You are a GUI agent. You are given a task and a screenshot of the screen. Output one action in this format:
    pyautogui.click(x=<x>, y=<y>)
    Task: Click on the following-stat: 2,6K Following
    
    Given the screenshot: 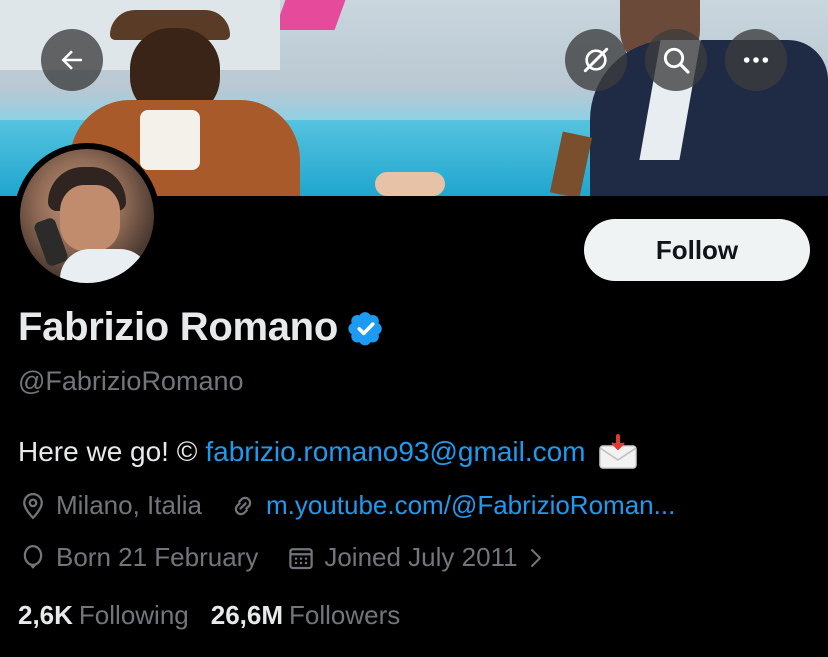 What is the action you would take?
    pyautogui.click(x=103, y=615)
    